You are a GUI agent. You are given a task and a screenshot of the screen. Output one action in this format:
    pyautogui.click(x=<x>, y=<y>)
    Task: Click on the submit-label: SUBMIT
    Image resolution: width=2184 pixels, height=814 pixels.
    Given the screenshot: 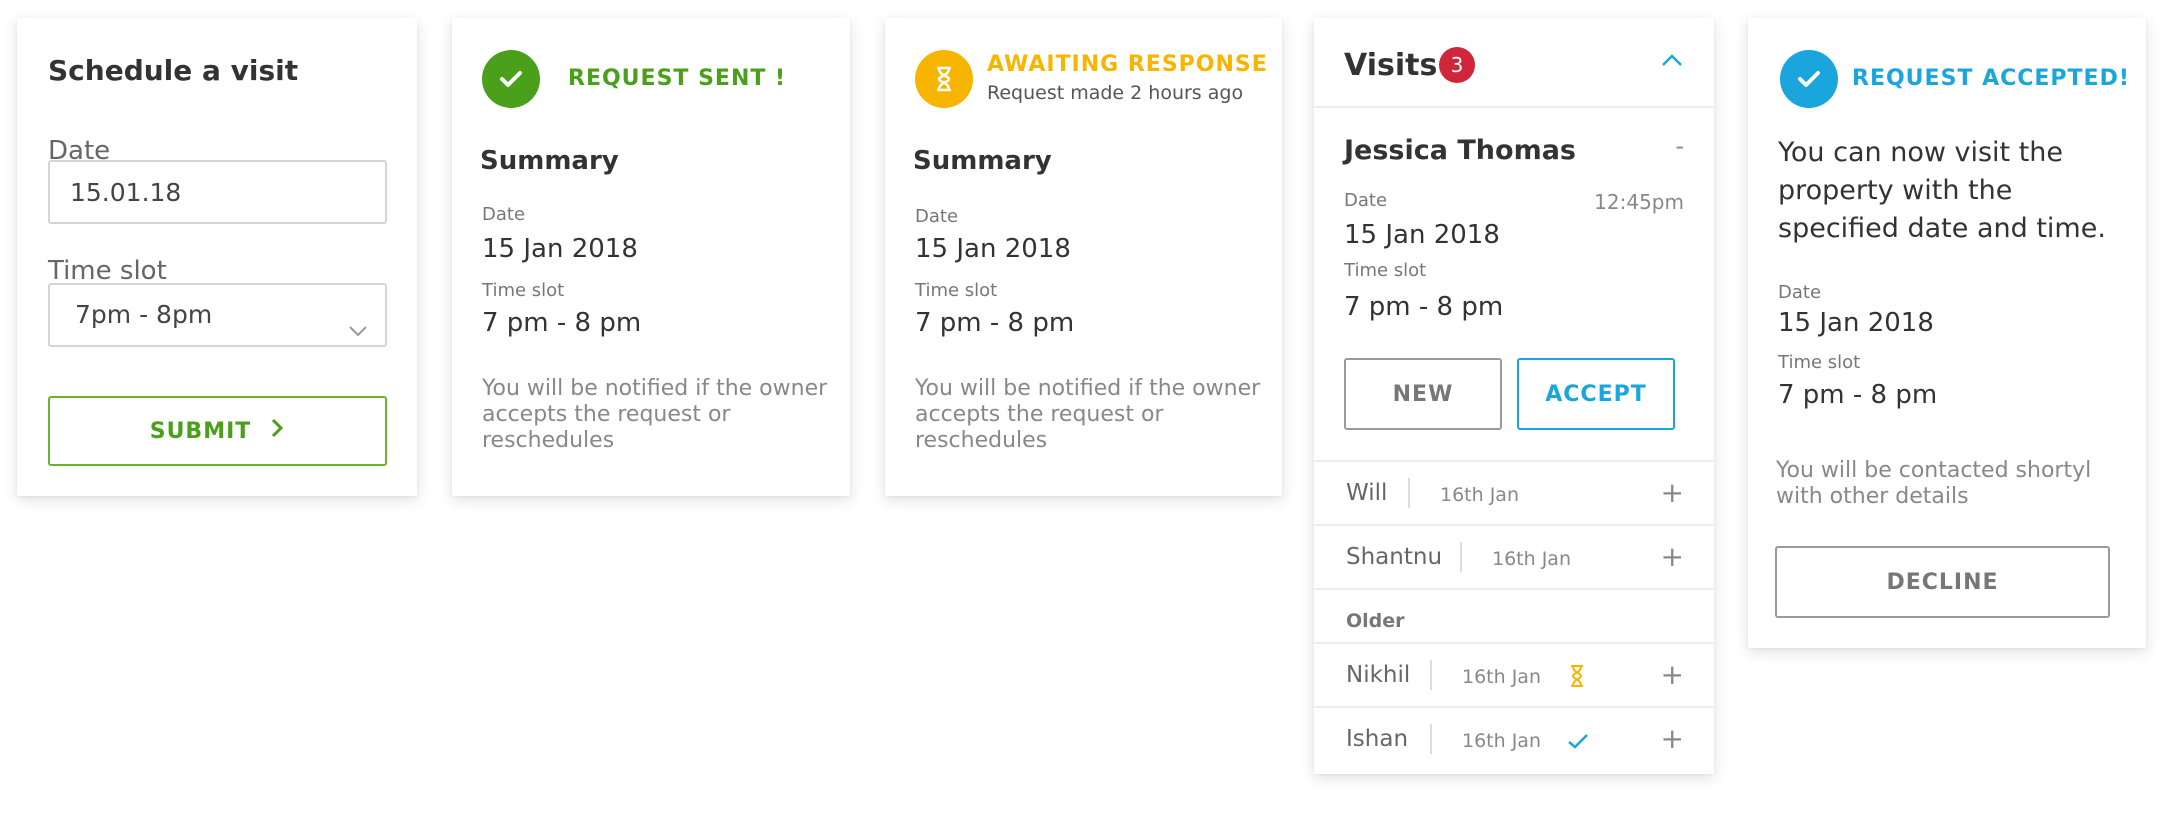 What is the action you would take?
    pyautogui.click(x=200, y=431)
    